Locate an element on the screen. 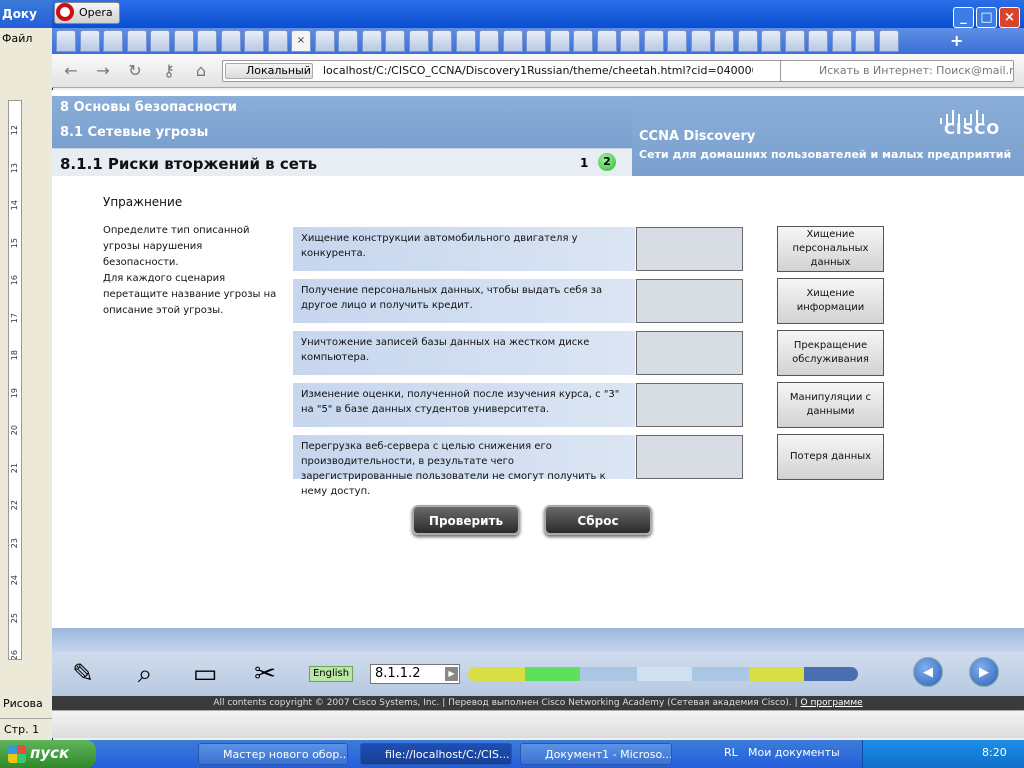  chapter-title: 8 Основы безопасности is located at coordinates (148, 107).